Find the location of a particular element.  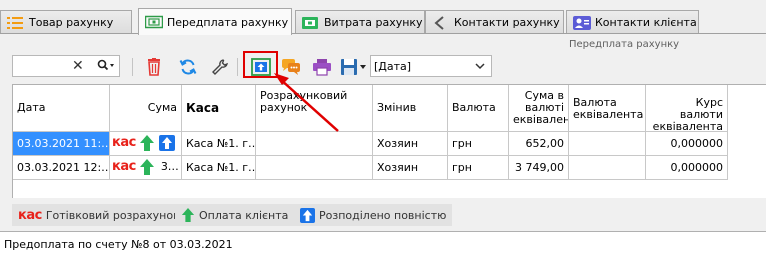

legend-client-payment: Оплата клієнта is located at coordinates (235, 215).